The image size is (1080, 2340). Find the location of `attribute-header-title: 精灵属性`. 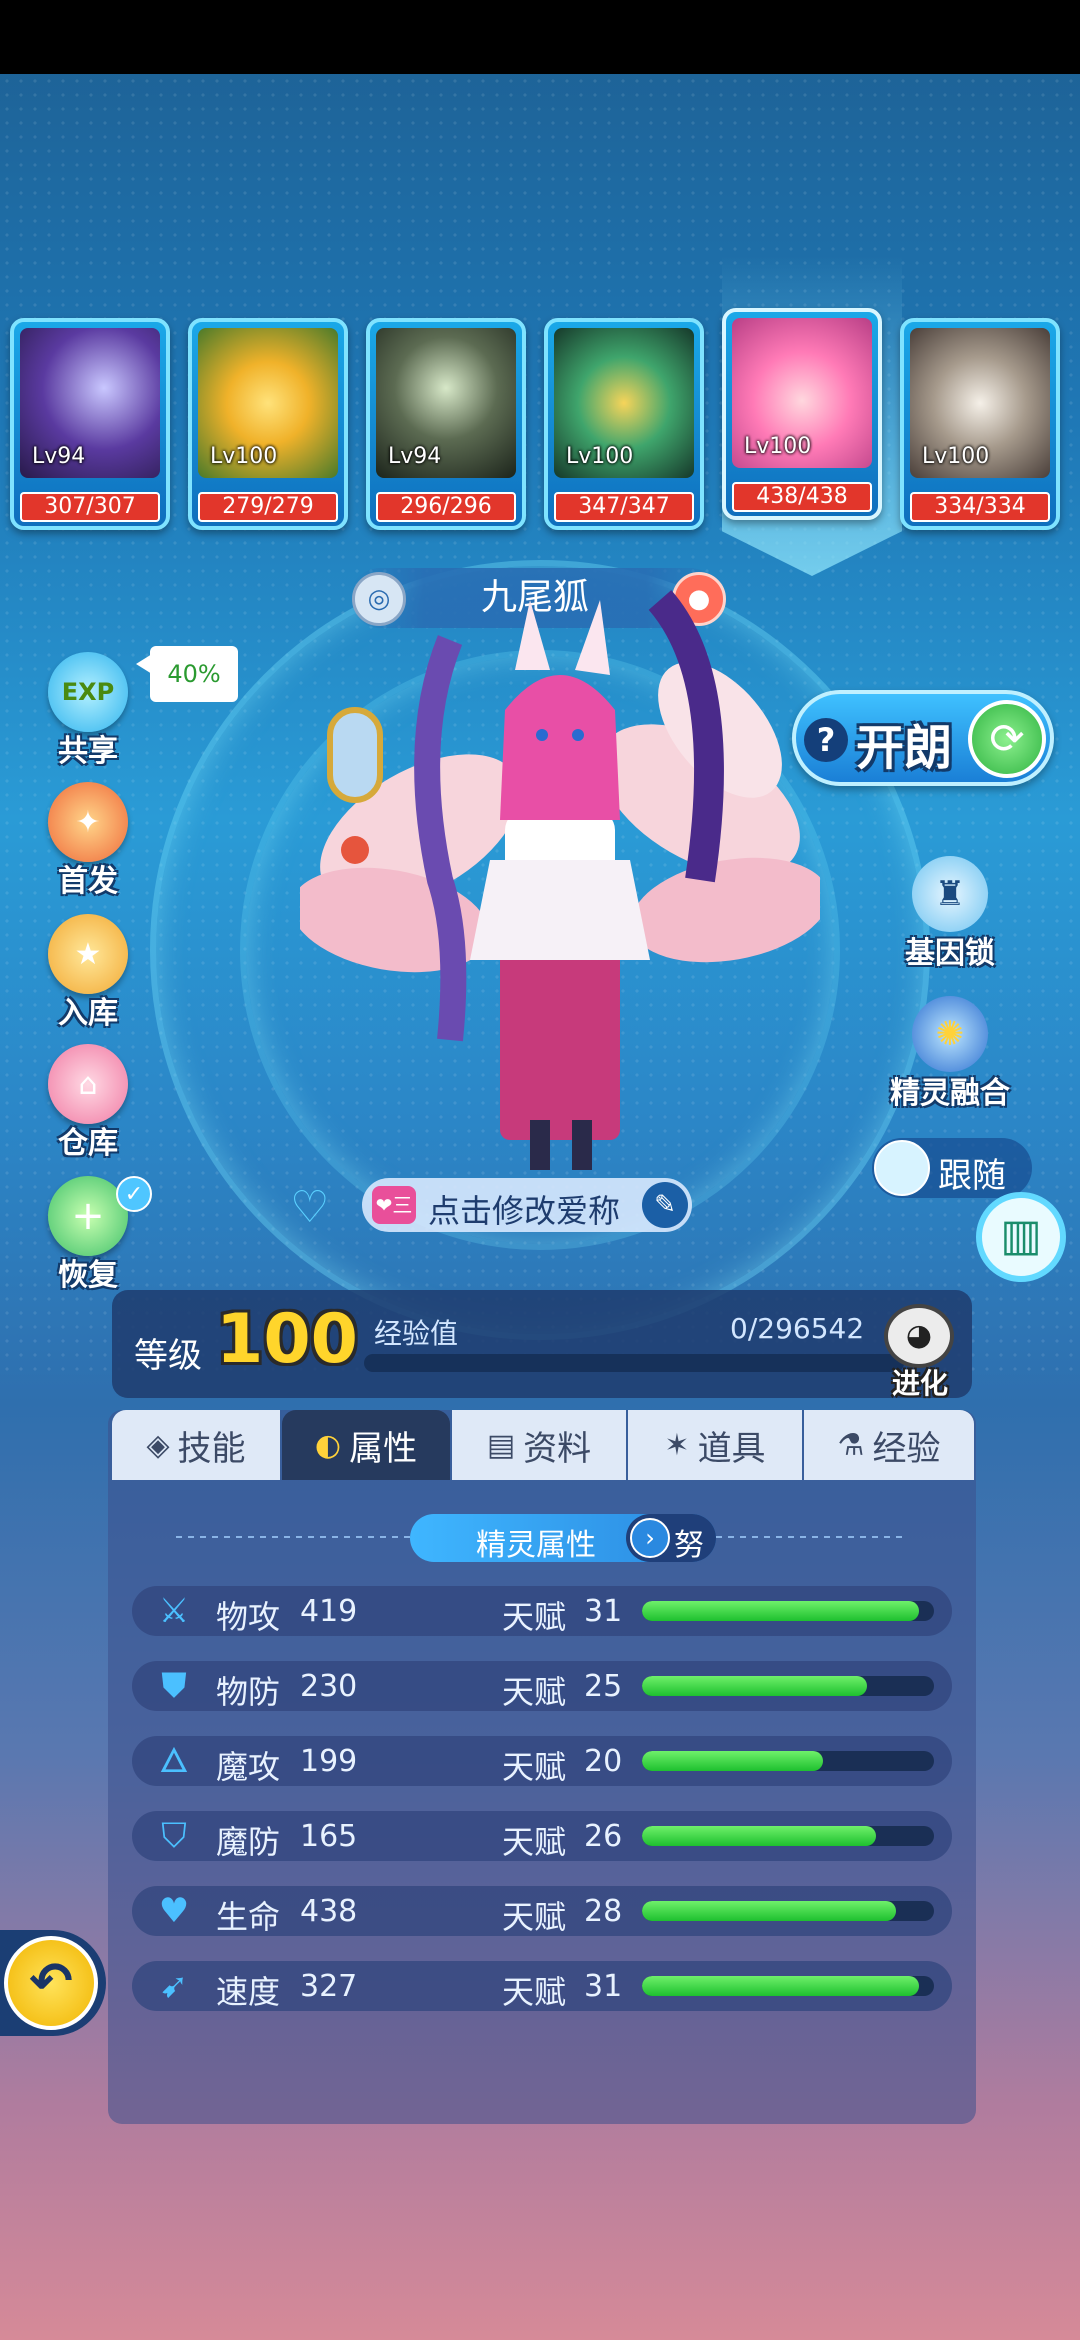

attribute-header-title: 精灵属性 is located at coordinates (536, 1545).